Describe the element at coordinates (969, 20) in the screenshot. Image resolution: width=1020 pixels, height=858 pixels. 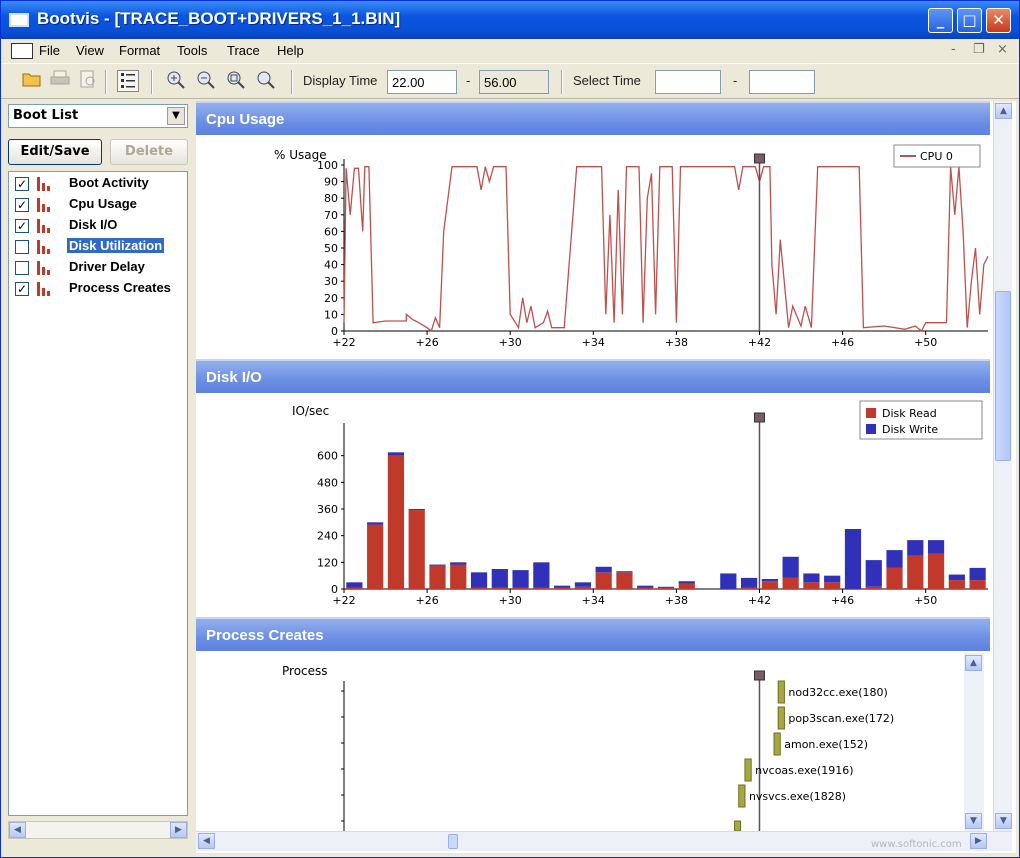
I see `maximize-button: □` at that location.